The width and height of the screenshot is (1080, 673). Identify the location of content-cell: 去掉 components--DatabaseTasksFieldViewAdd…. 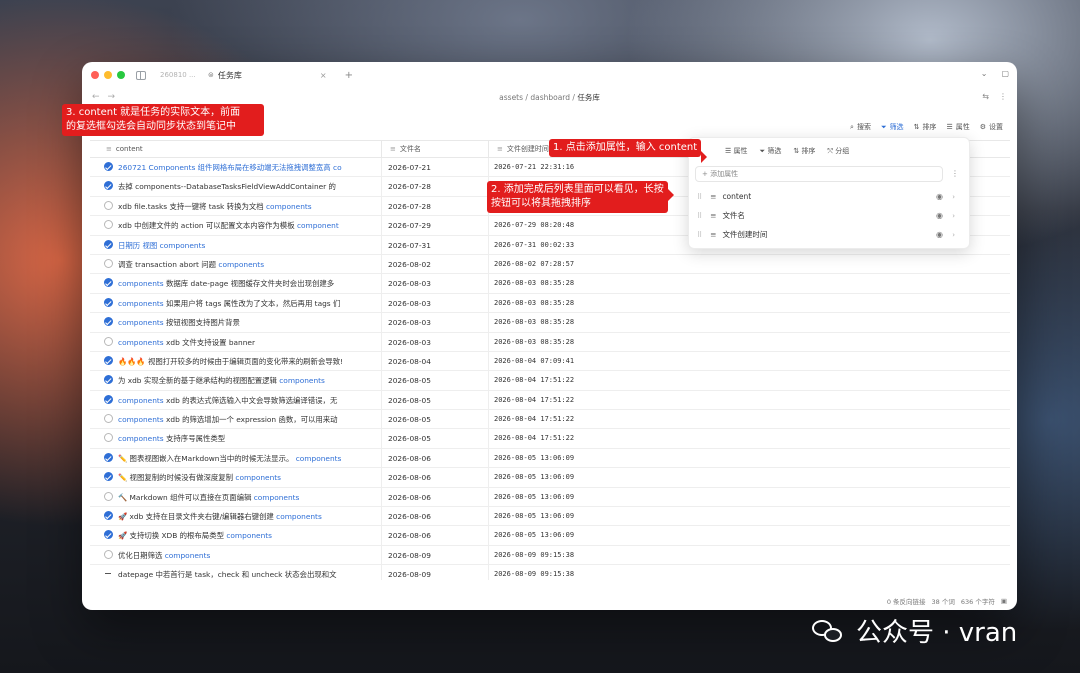
(236, 187).